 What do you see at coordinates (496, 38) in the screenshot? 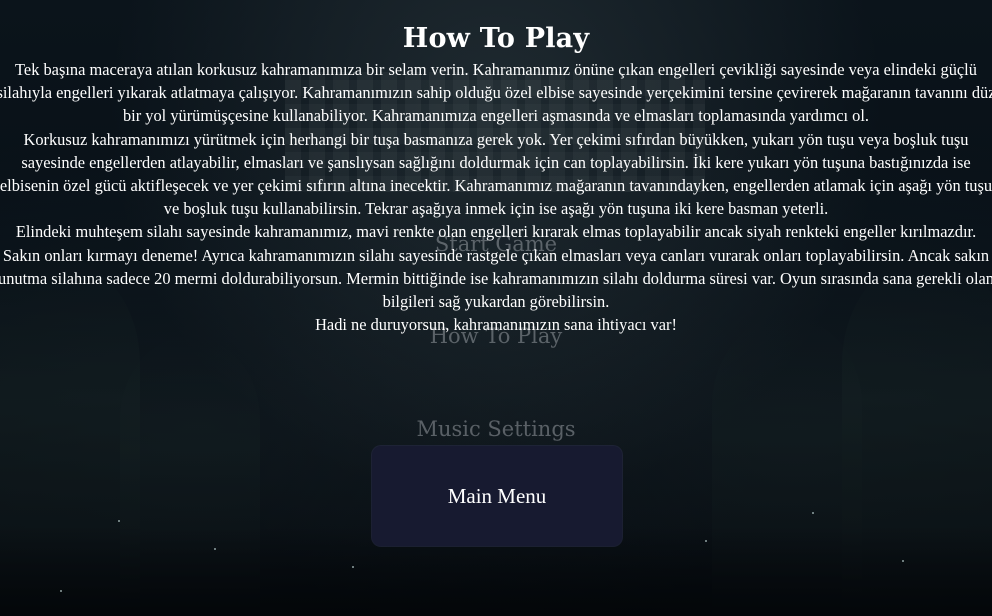
I see `page-title: How To Play` at bounding box center [496, 38].